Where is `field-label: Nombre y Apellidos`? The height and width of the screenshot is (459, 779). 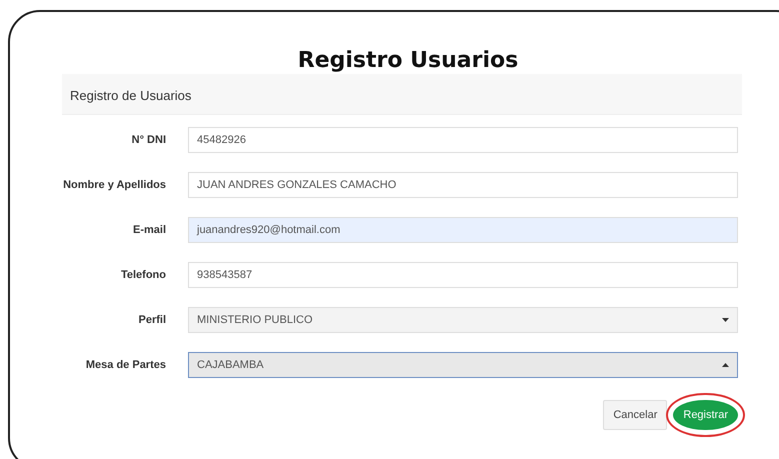
field-label: Nombre y Apellidos is located at coordinates (114, 185).